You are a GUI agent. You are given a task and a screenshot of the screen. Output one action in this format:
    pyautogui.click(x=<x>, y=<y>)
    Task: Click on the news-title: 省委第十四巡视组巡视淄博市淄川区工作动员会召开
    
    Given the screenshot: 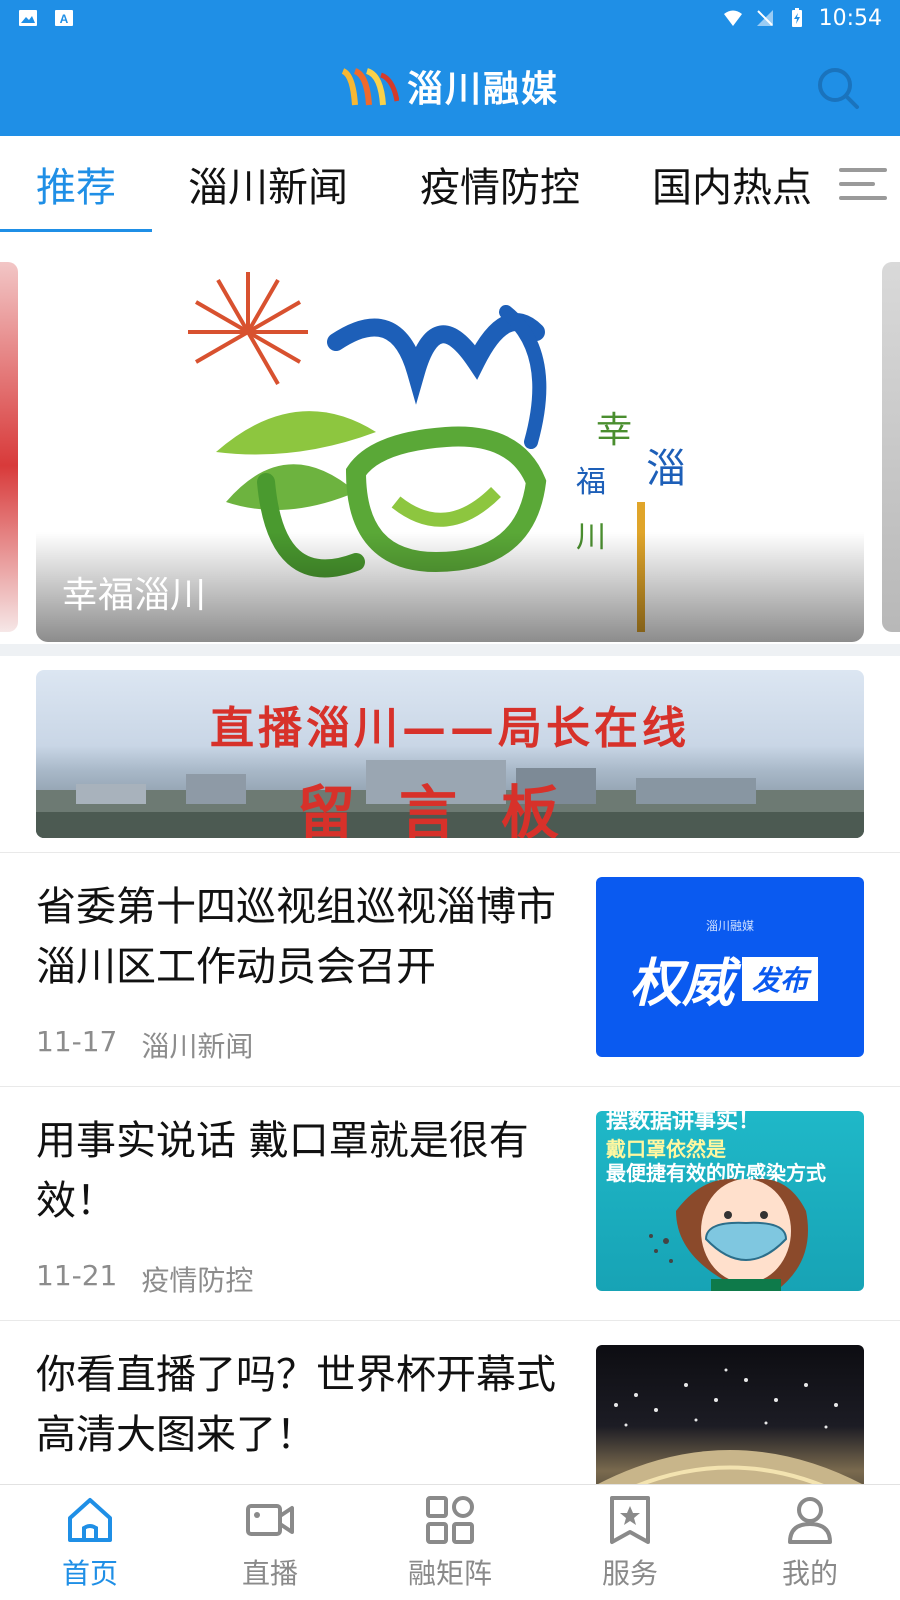 What is the action you would take?
    pyautogui.click(x=296, y=937)
    